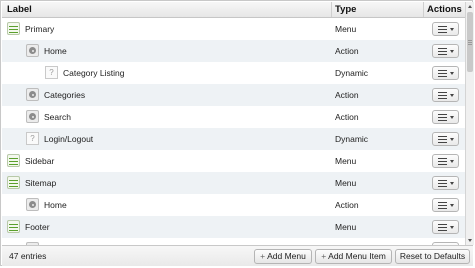  I want to click on table-row: Sitemap Menu, so click(233, 183).